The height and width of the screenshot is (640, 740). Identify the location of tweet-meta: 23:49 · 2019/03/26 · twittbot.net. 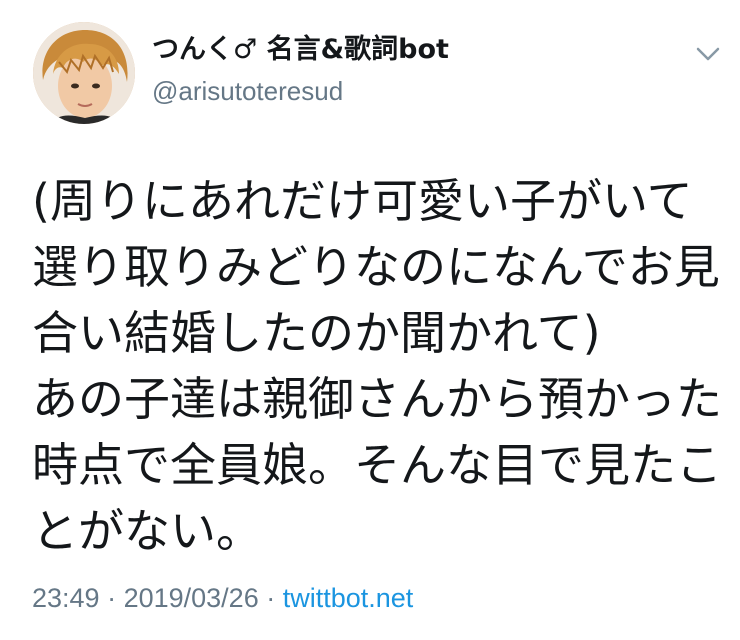
(222, 598).